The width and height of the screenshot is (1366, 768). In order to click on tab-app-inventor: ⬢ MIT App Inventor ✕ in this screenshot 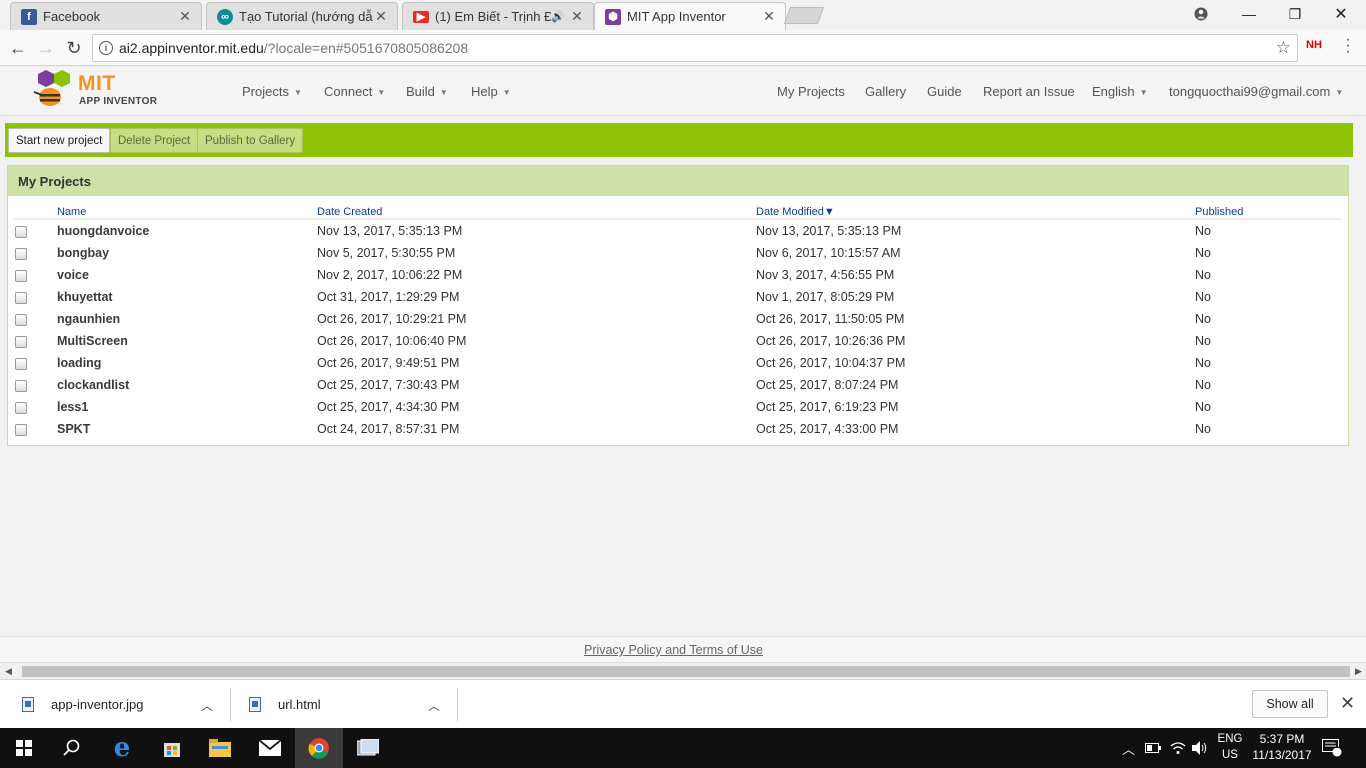, I will do `click(690, 16)`.